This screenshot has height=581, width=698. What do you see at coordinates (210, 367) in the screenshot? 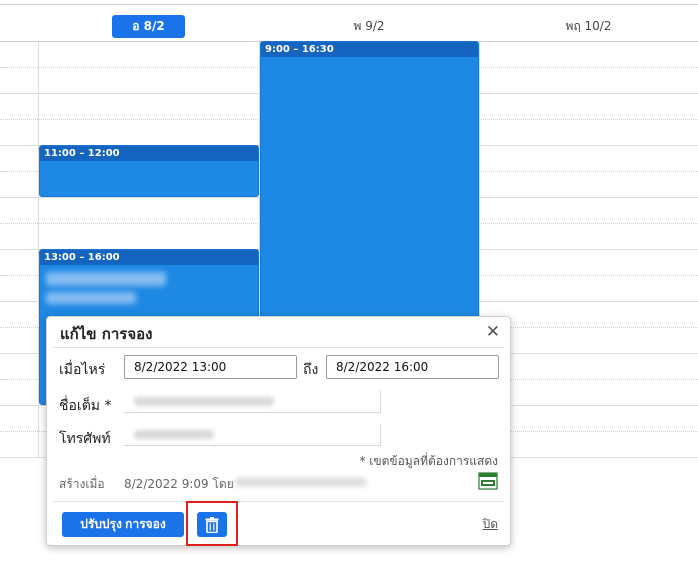
I see `start-datetime-input: 8/2/2022 13:00` at bounding box center [210, 367].